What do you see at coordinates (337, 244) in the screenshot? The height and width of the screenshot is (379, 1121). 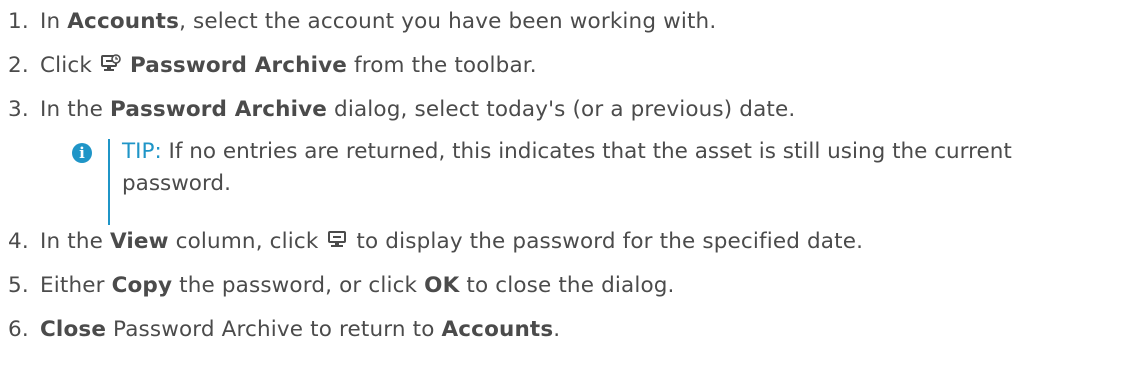 I see `view-password-icon` at bounding box center [337, 244].